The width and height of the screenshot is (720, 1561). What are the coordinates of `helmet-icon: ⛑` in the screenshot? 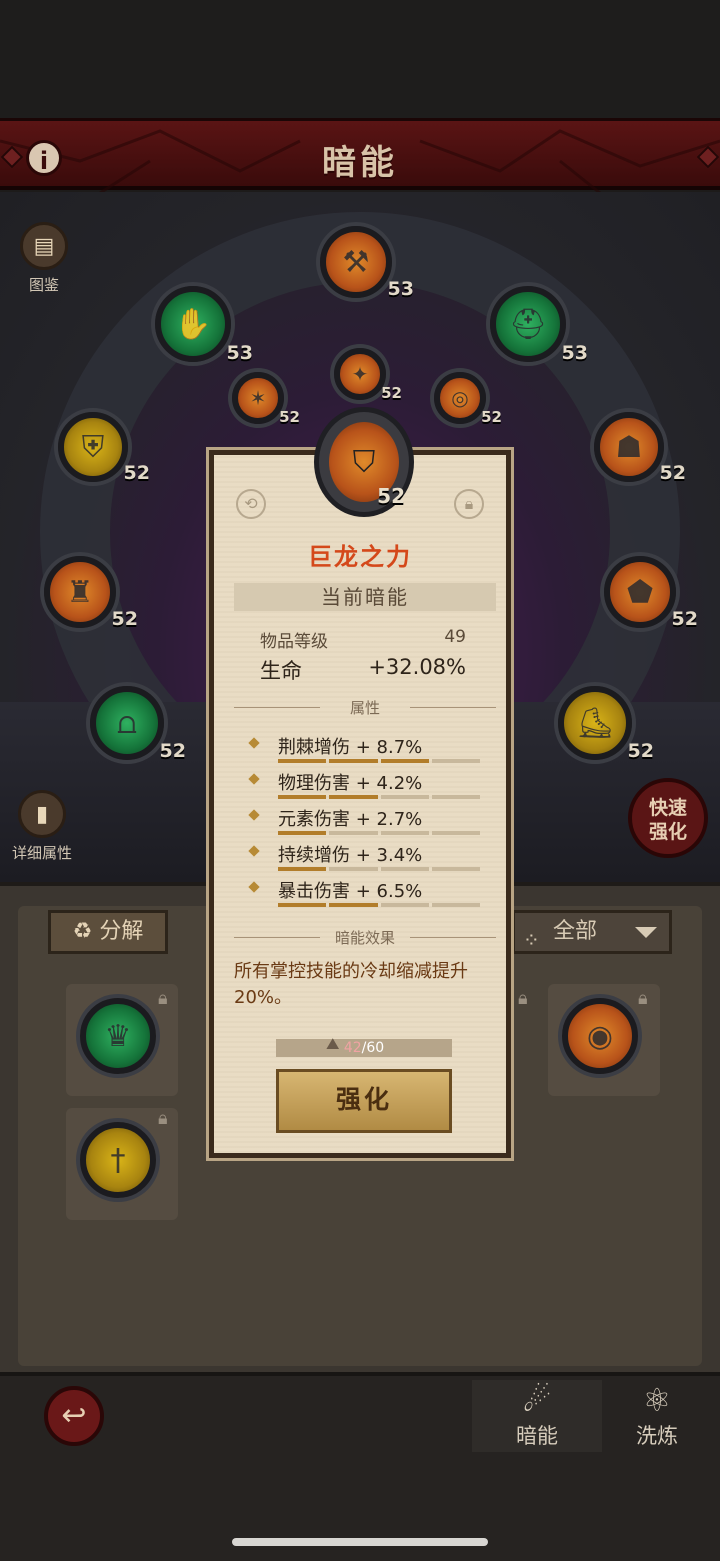 It's located at (528, 324).